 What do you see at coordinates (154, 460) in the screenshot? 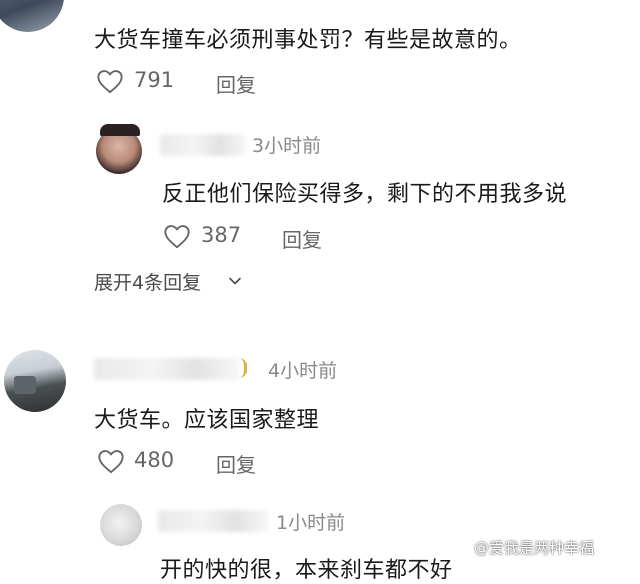
I see `like-count: 480` at bounding box center [154, 460].